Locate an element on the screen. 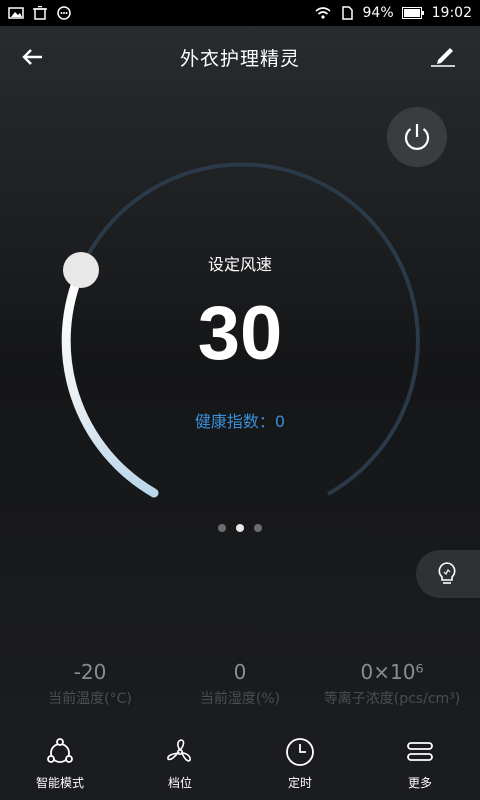 This screenshot has width=480, height=800. nav-timer: 定时 is located at coordinates (300, 761).